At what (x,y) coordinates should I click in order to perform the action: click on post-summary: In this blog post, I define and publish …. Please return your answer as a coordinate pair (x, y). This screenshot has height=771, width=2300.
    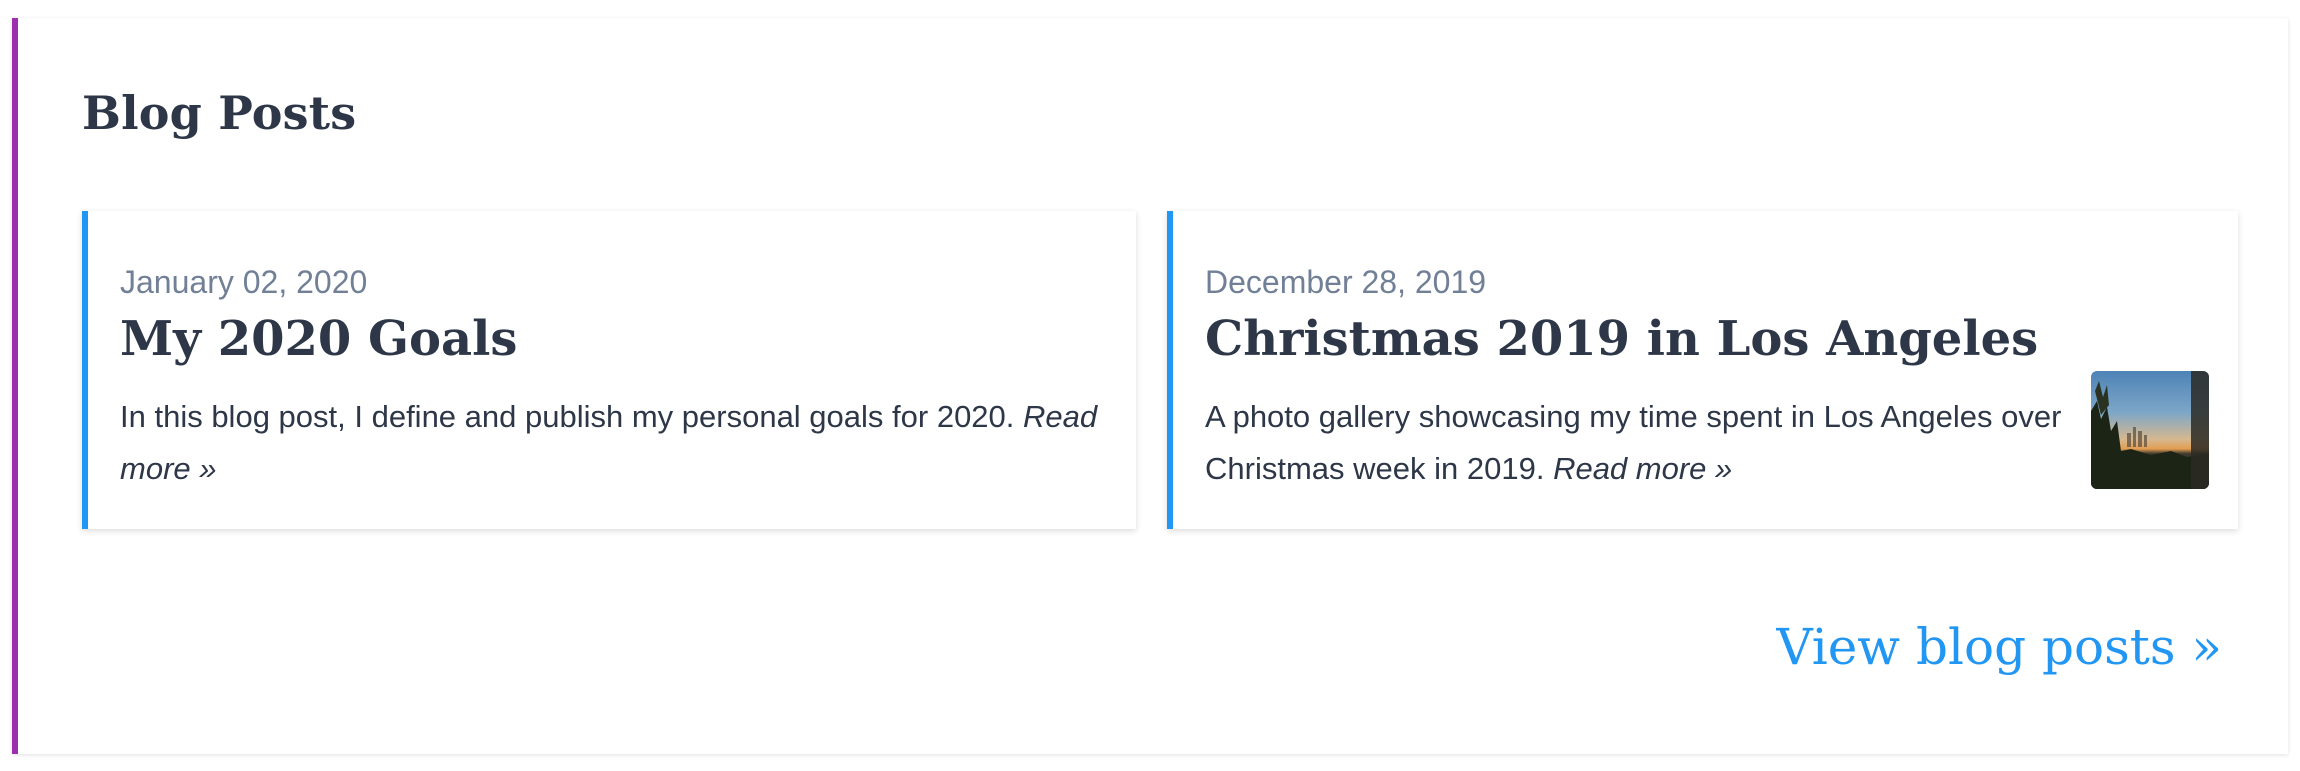
    Looking at the image, I should click on (620, 443).